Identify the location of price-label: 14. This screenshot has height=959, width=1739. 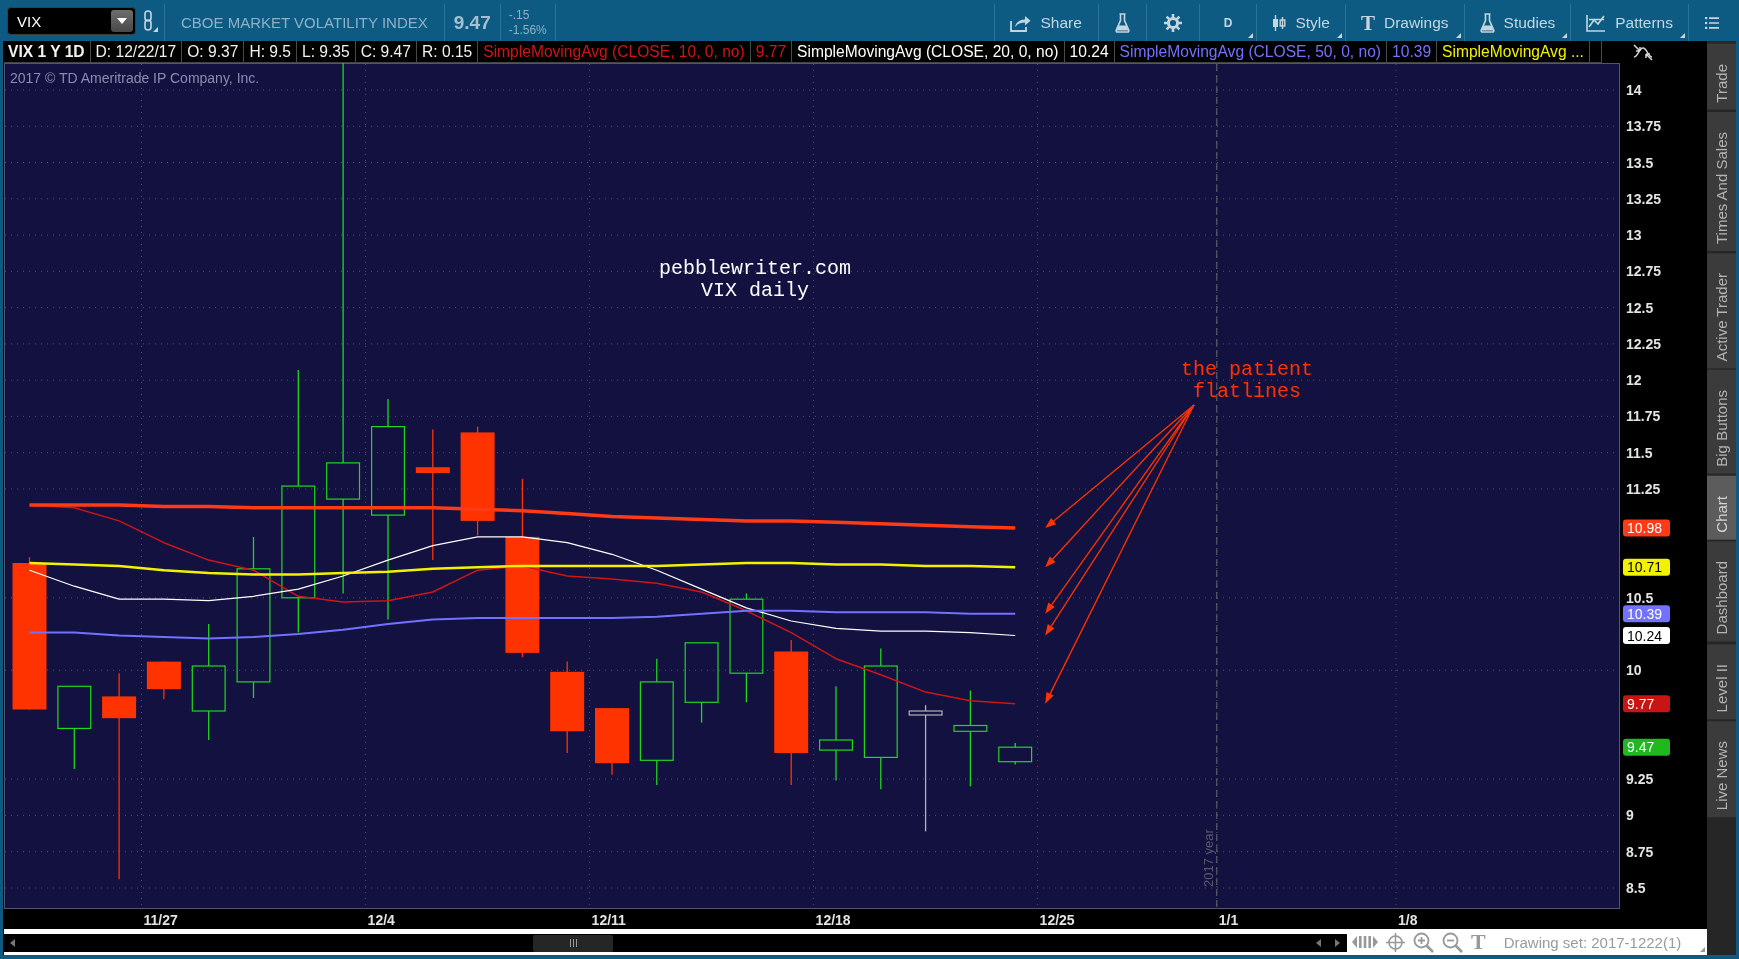
(1634, 90).